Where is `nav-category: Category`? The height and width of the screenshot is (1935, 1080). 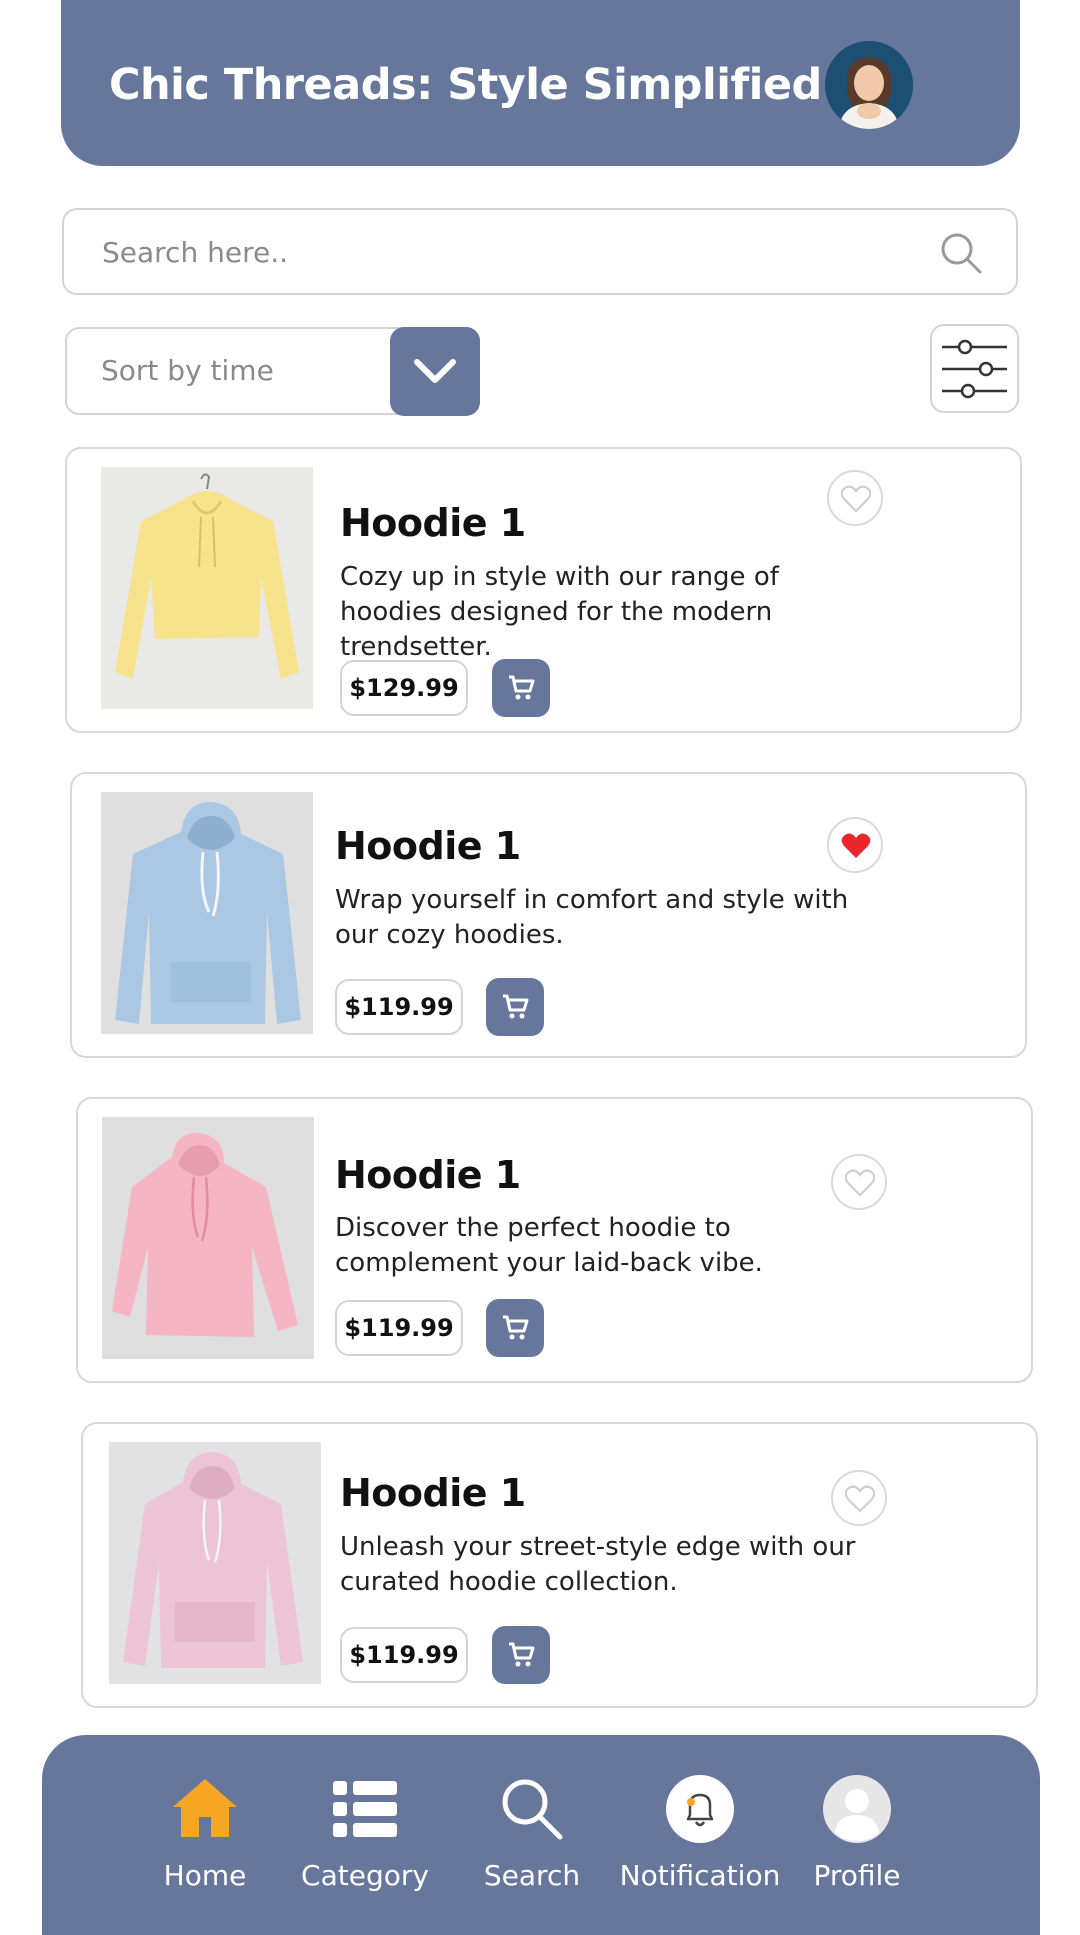 nav-category: Category is located at coordinates (365, 1833).